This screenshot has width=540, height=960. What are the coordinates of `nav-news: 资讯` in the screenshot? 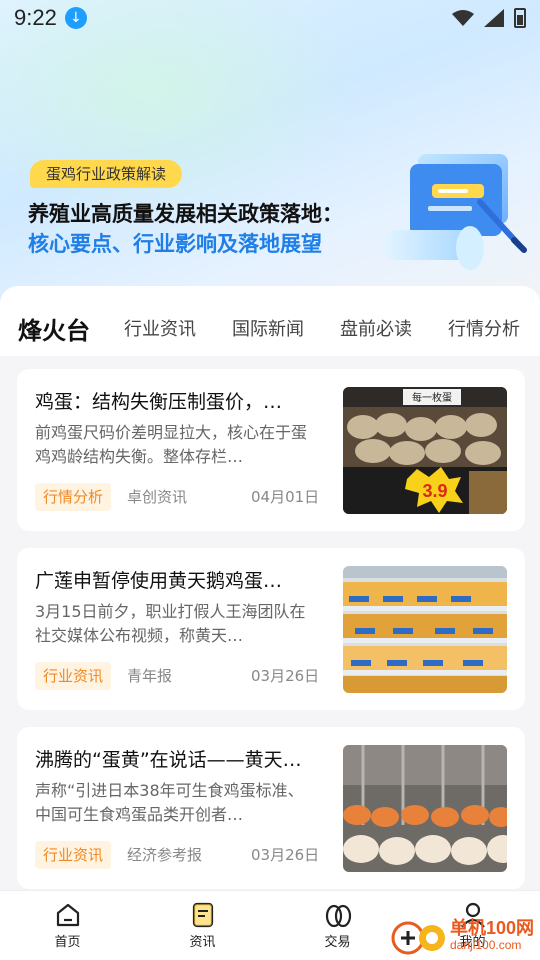 It's located at (203, 925).